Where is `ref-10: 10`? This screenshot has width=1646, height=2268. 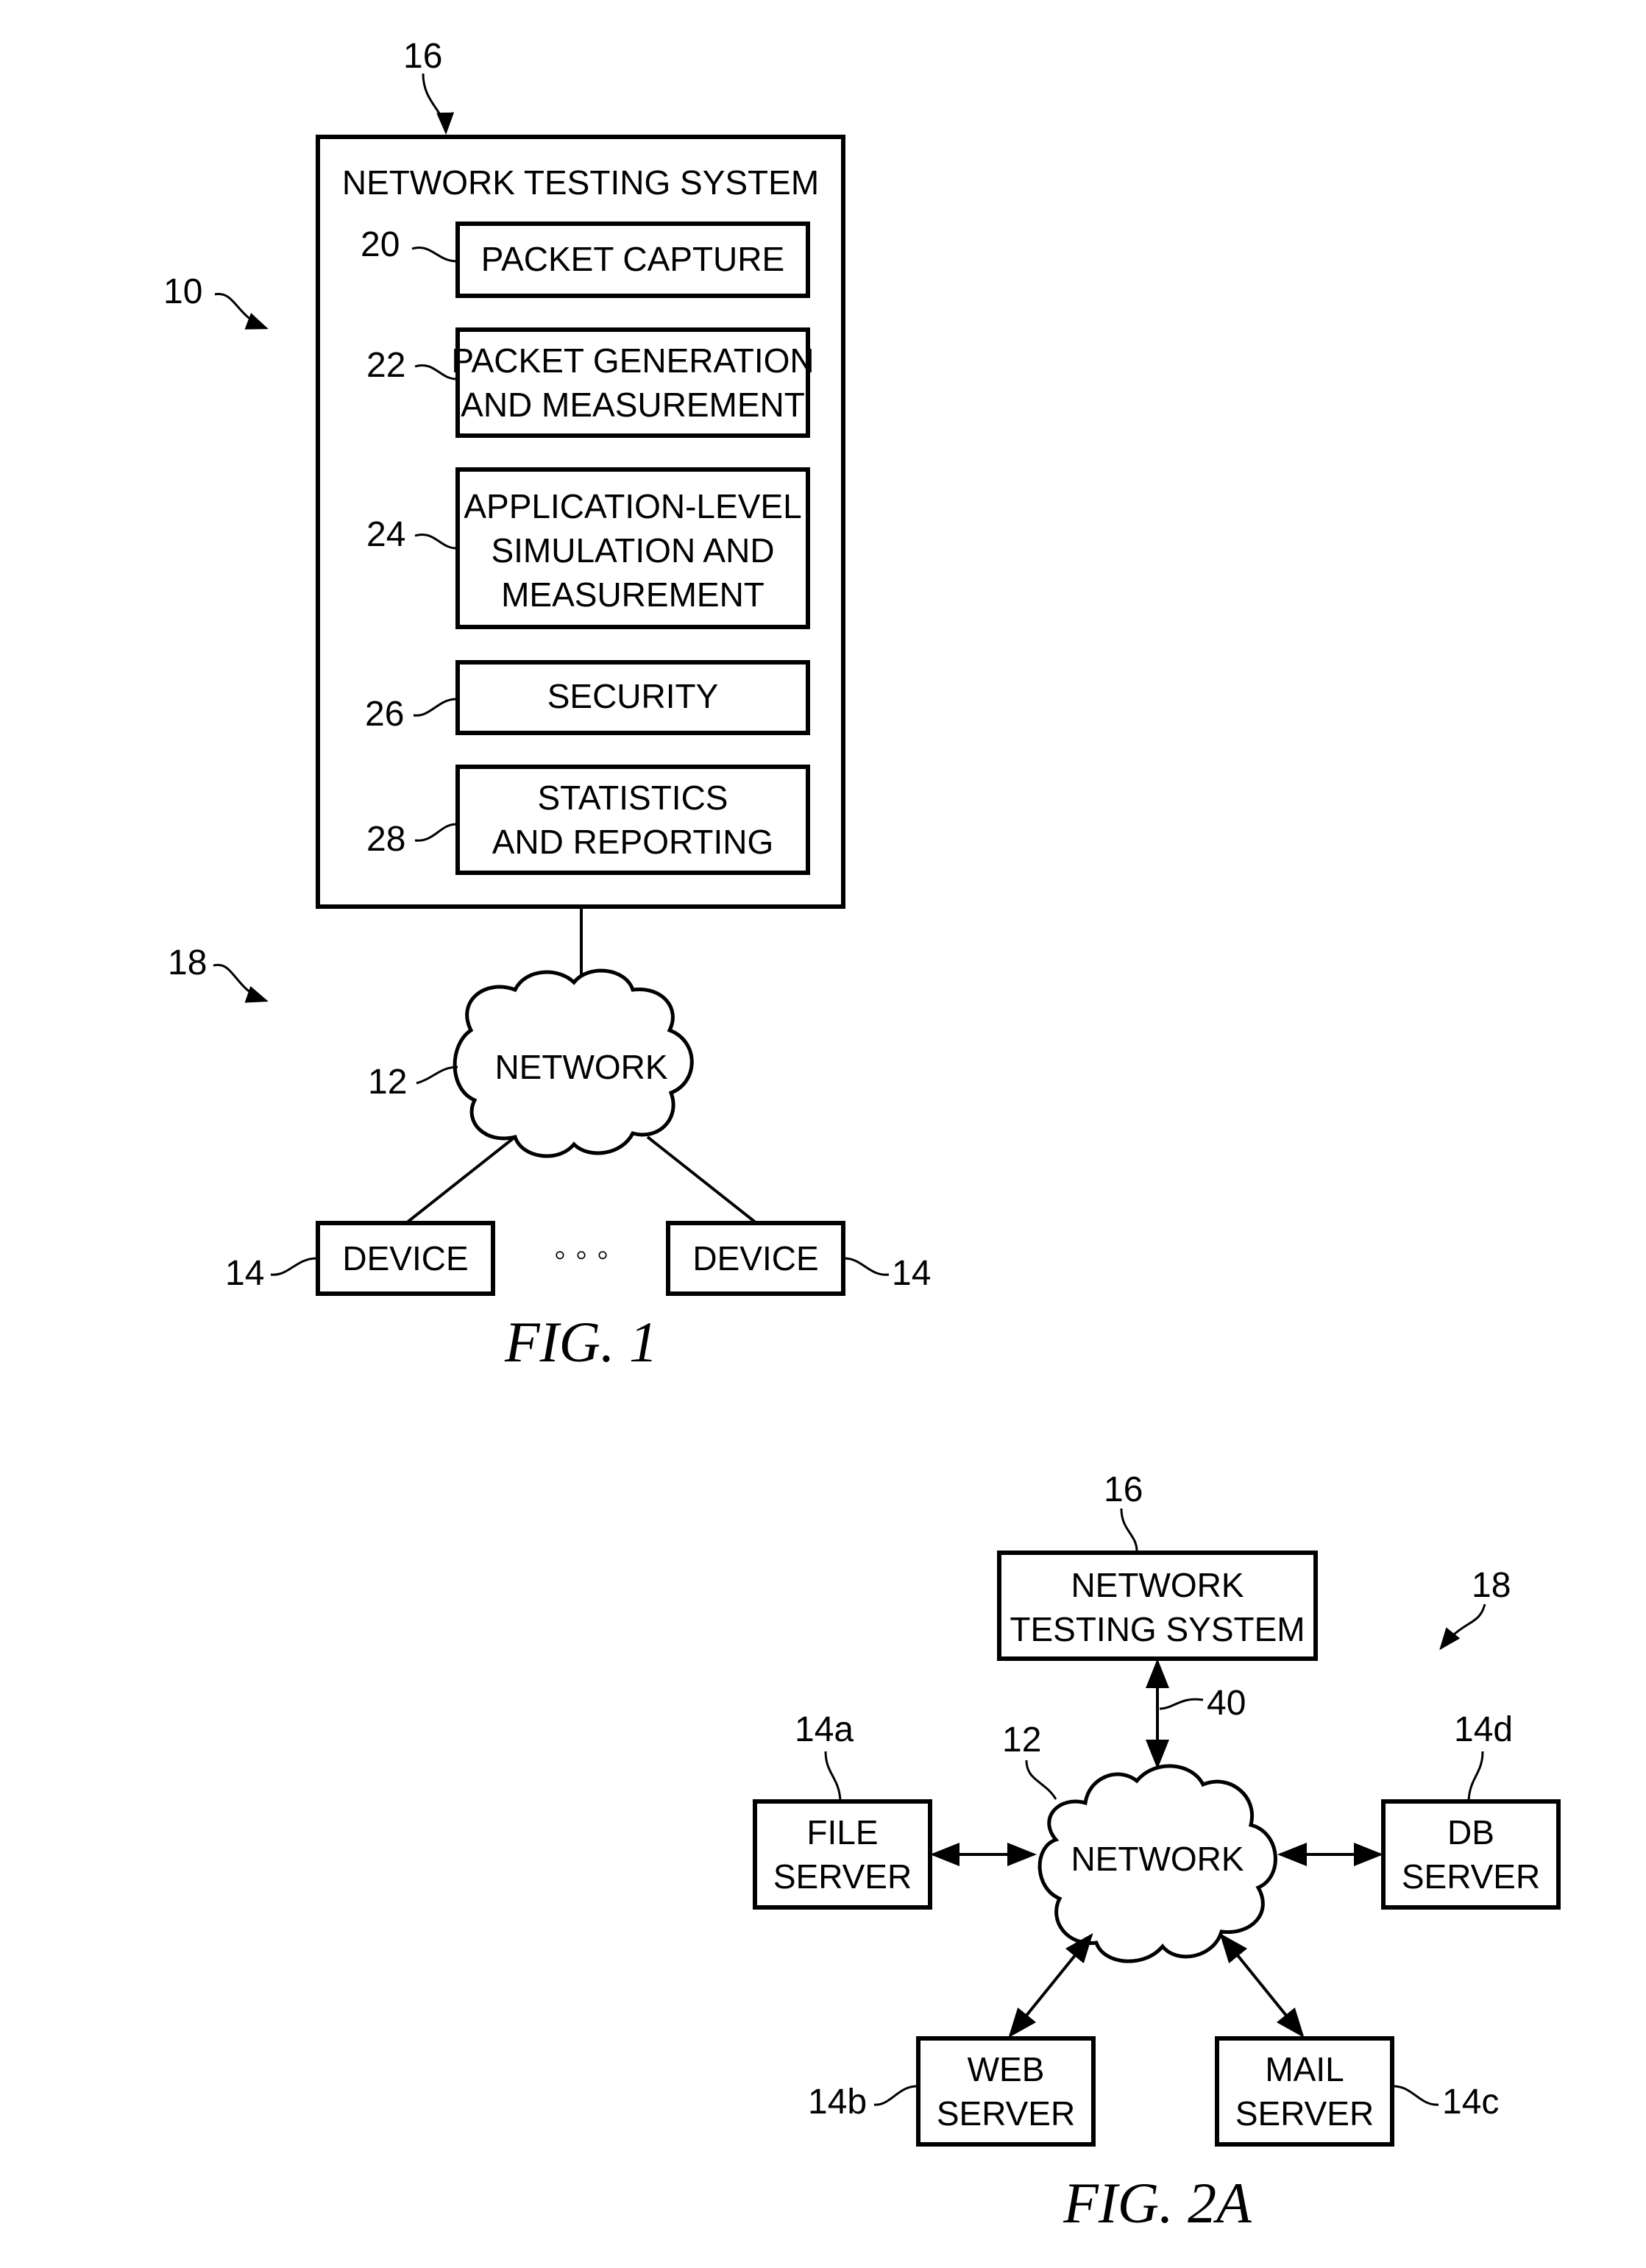 ref-10: 10 is located at coordinates (183, 291).